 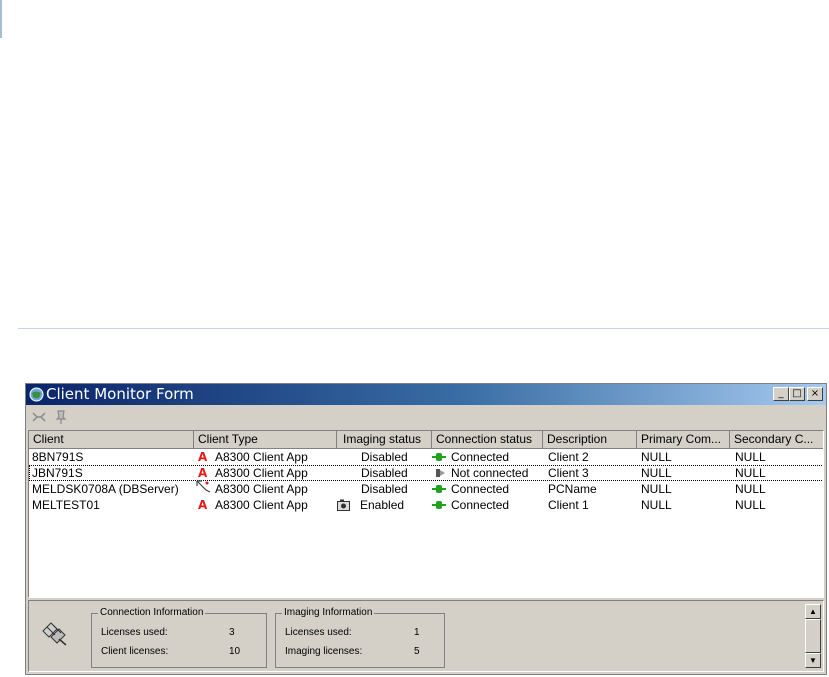 I want to click on toolbar, so click(x=426, y=418).